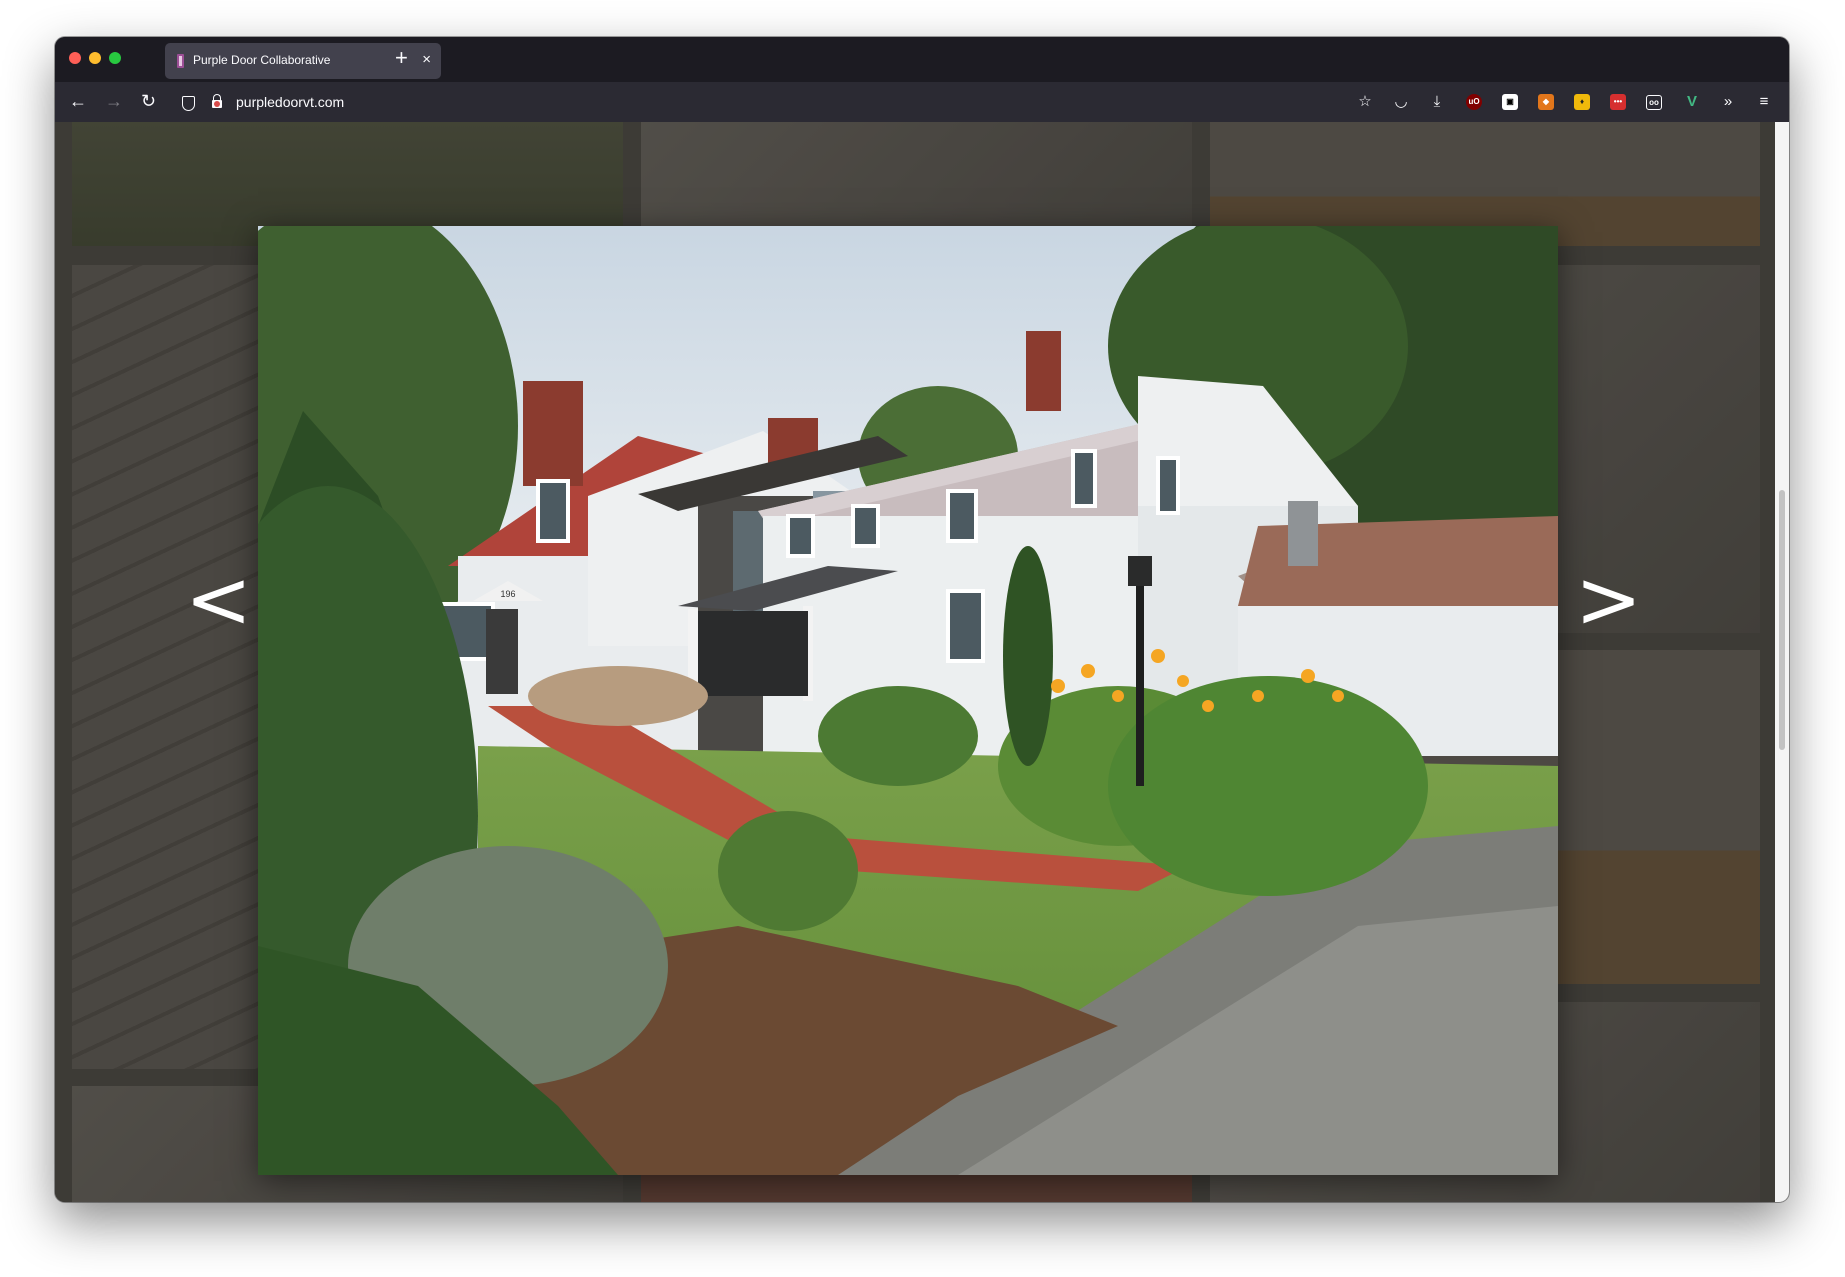 This screenshot has width=1845, height=1277. Describe the element at coordinates (785, 102) in the screenshot. I see `address-bar` at that location.